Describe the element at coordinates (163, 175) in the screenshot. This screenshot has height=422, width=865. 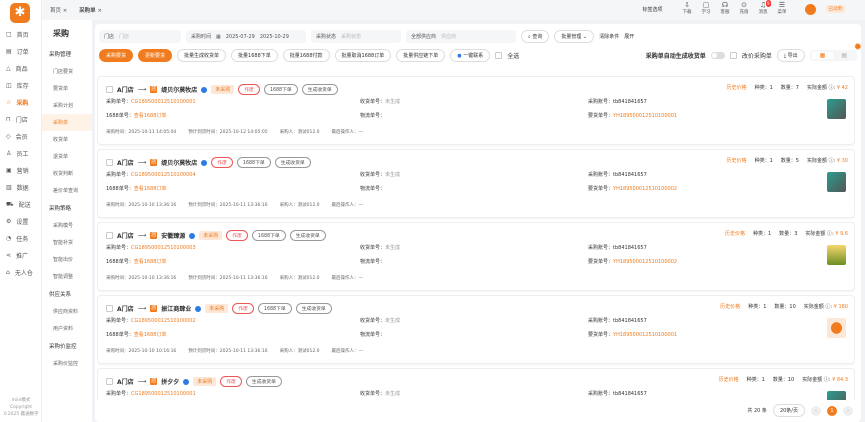
I see `po-number-value: CG189500012510100004` at that location.